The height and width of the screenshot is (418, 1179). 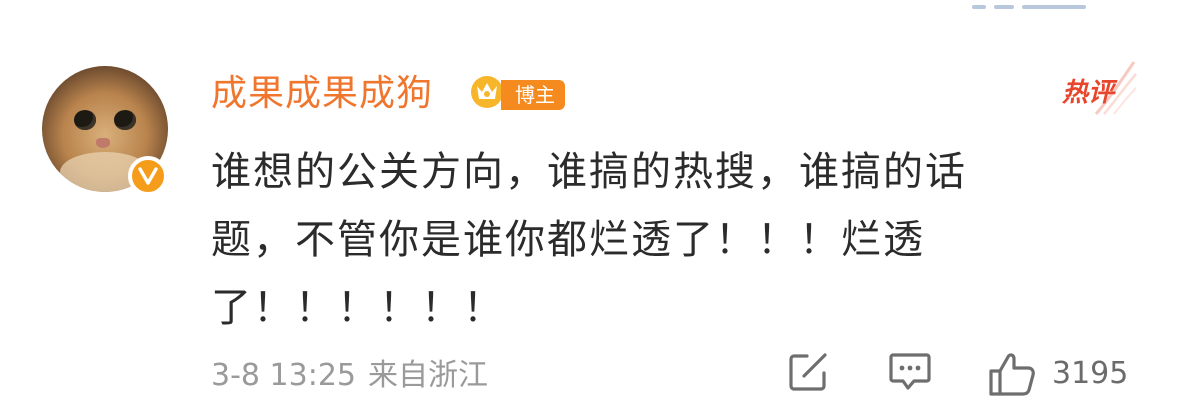 I want to click on comment-icon, so click(x=910, y=371).